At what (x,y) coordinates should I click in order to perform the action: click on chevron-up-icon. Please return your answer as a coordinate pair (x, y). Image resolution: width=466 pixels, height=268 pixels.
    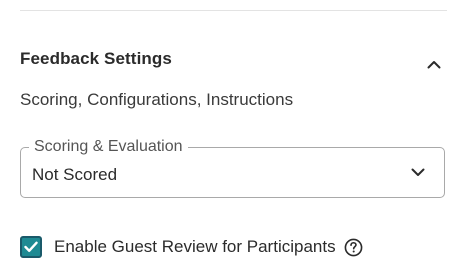
    Looking at the image, I should click on (434, 64).